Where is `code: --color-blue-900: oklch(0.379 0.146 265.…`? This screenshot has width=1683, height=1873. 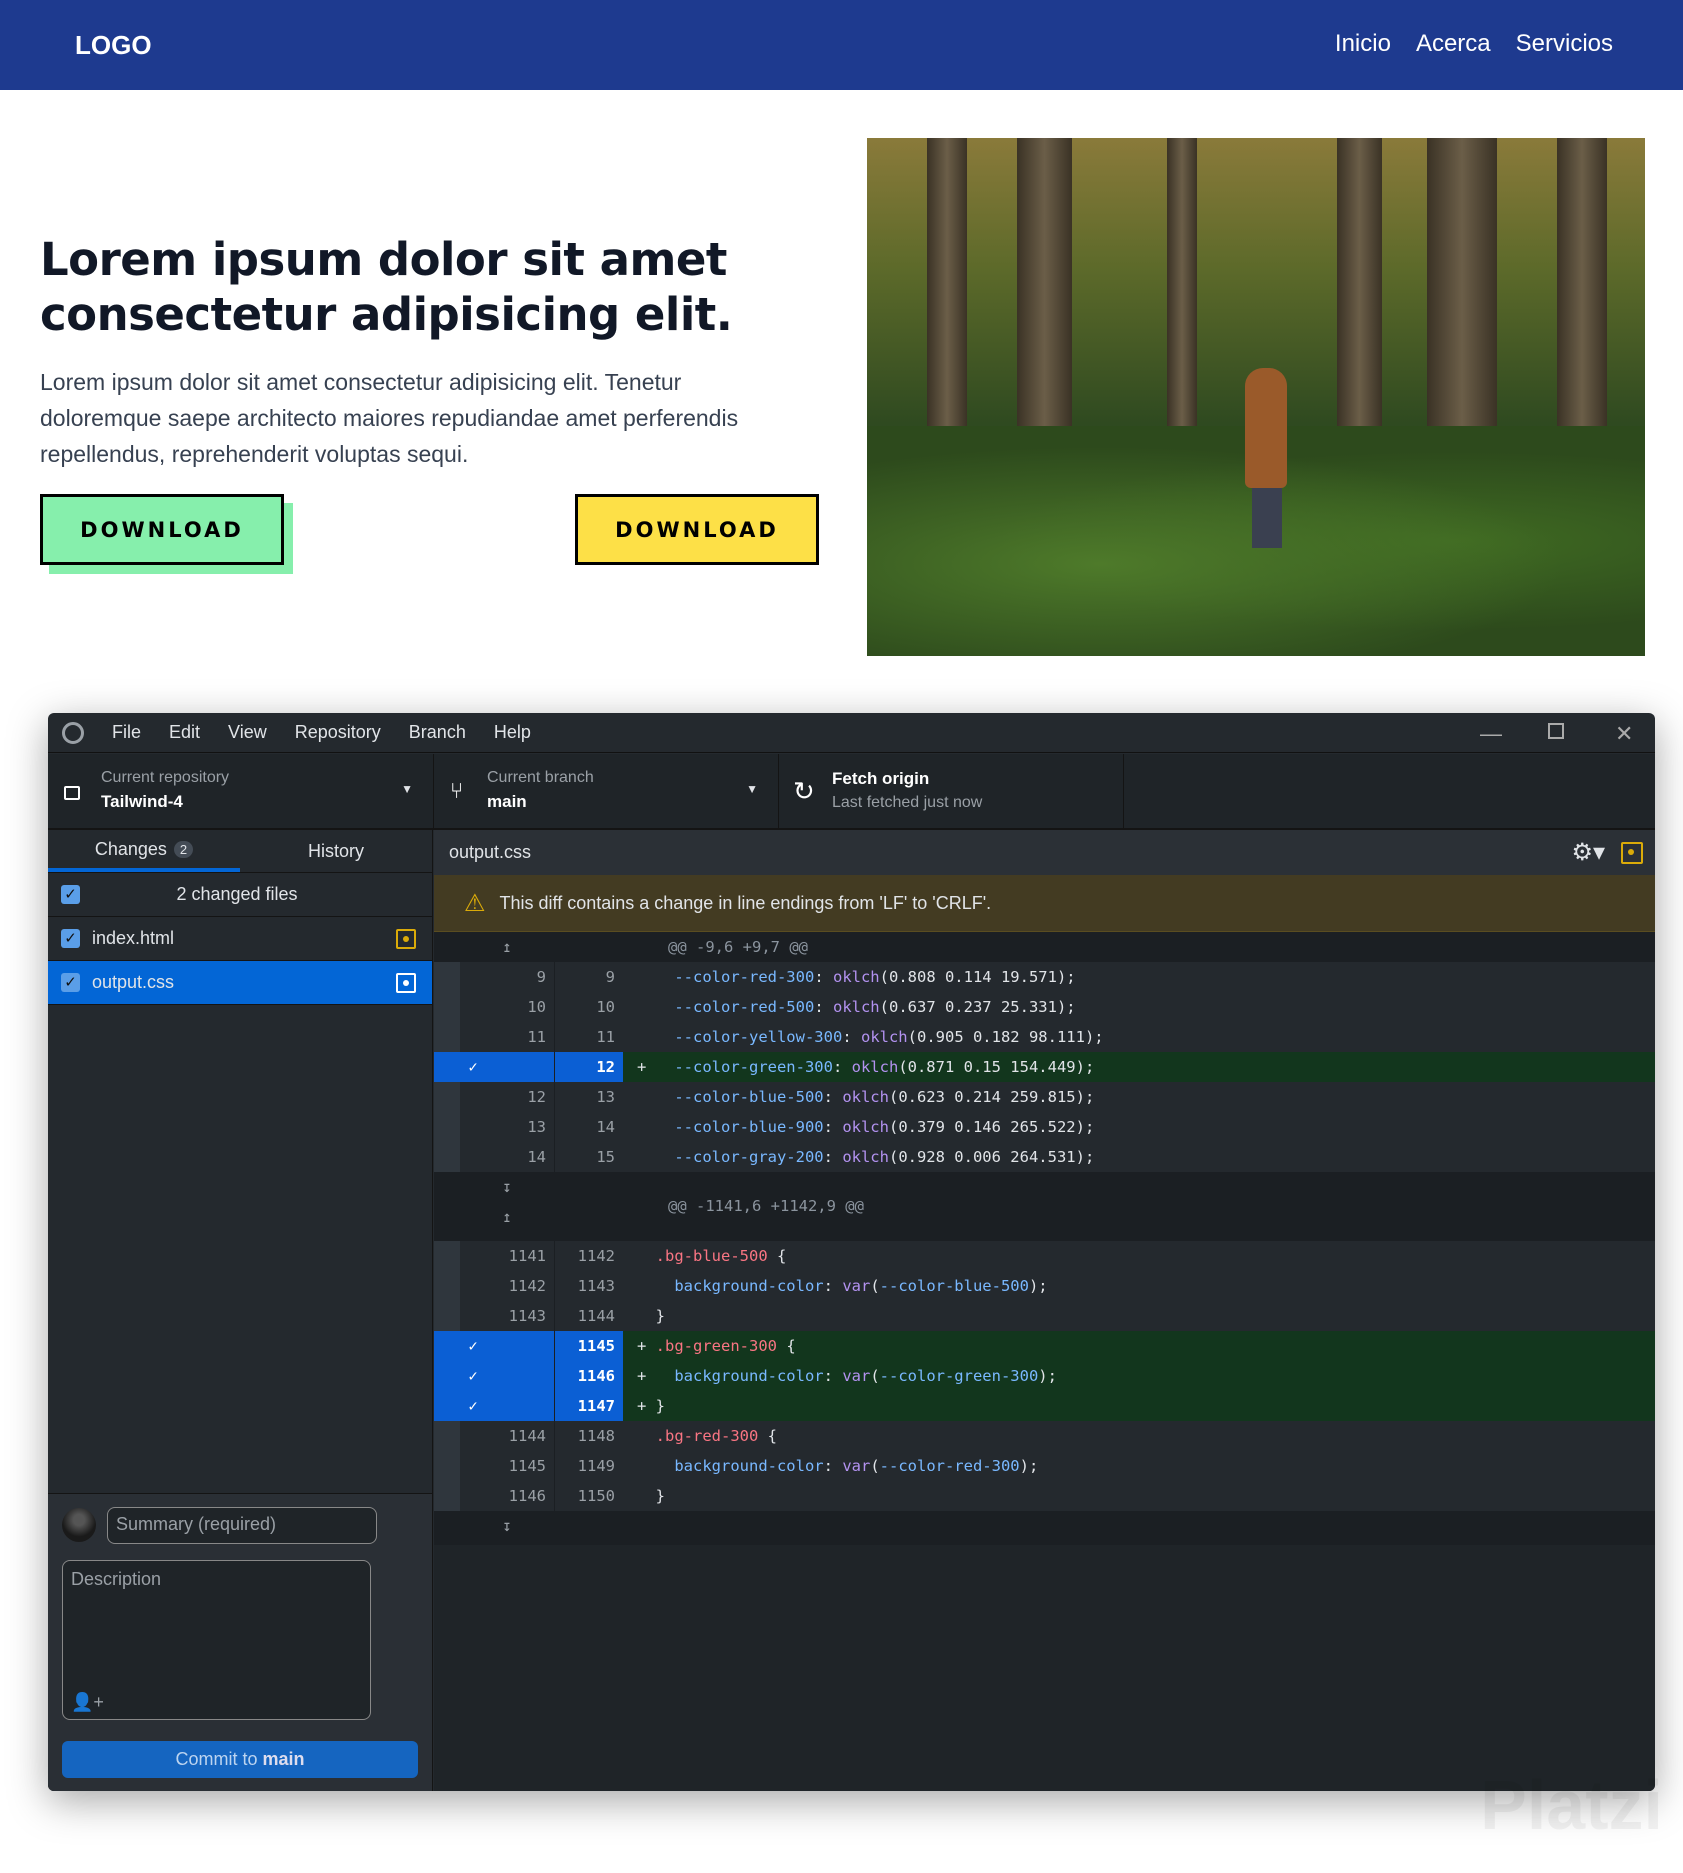 code: --color-blue-900: oklch(0.379 0.146 265.… is located at coordinates (1139, 1127).